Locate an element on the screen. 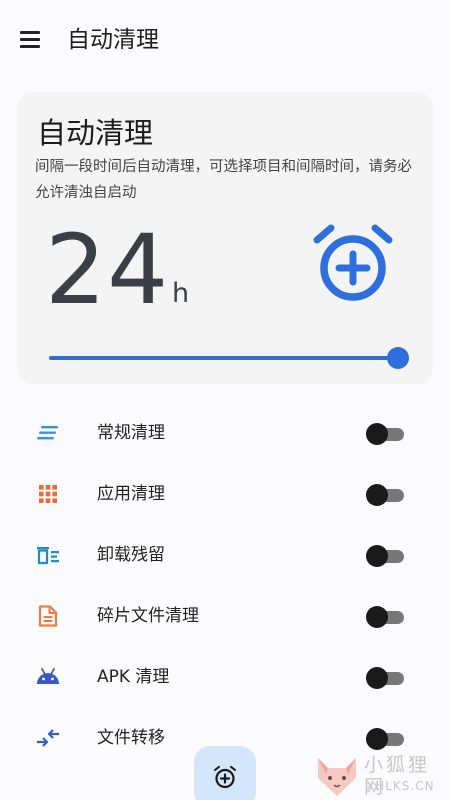 This screenshot has height=800, width=450. item-app-clean: 应用清理 is located at coordinates (225, 494).